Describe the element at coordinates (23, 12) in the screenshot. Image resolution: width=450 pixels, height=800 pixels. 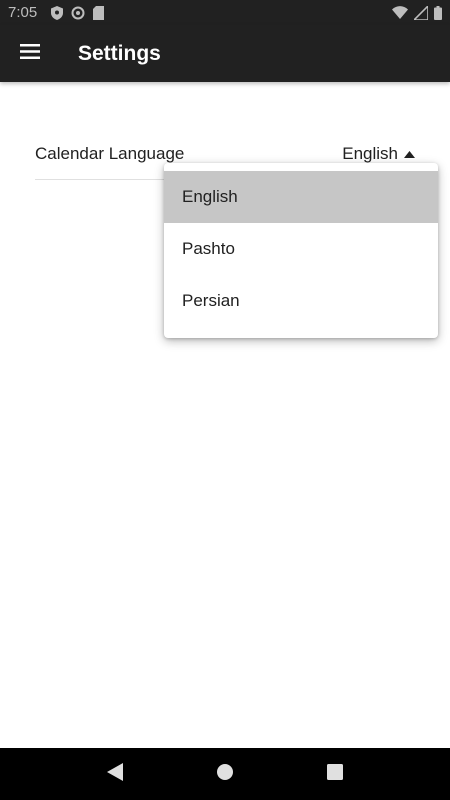
I see `status-time: 7:05` at that location.